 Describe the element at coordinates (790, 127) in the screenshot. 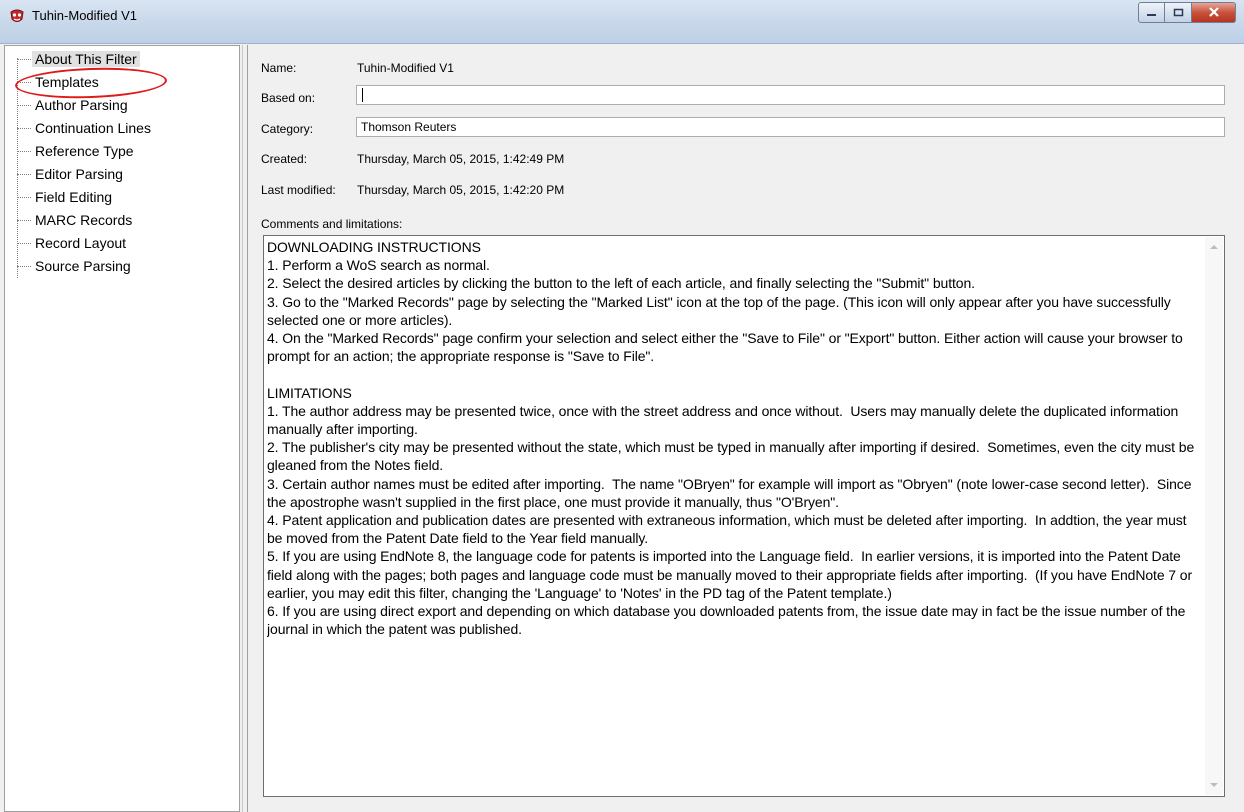

I see `category-input` at that location.